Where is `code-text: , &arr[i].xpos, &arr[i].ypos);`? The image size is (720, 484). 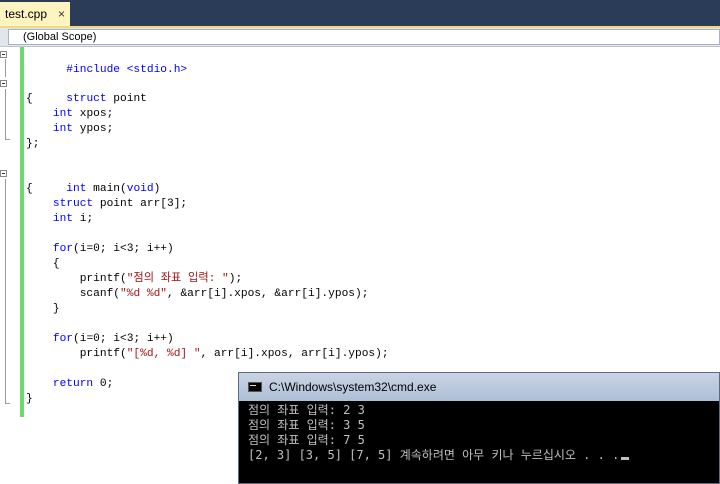
code-text: , &arr[i].xpos, &arr[i].ypos); is located at coordinates (268, 294).